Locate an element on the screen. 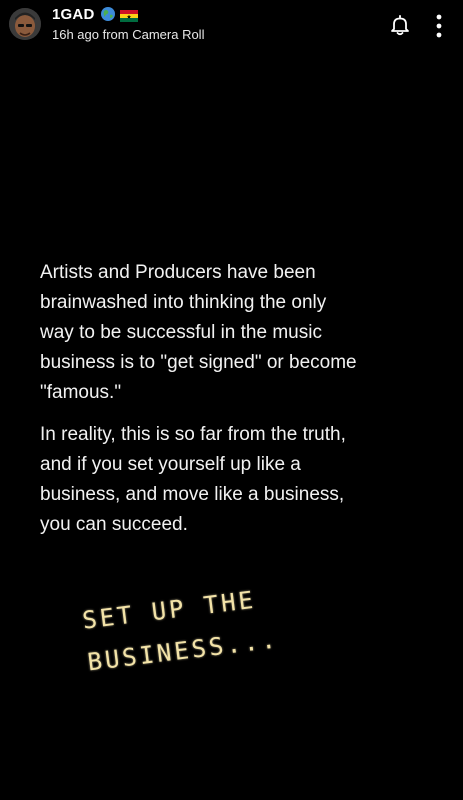 Image resolution: width=463 pixels, height=800 pixels. username: 1GAD is located at coordinates (73, 14).